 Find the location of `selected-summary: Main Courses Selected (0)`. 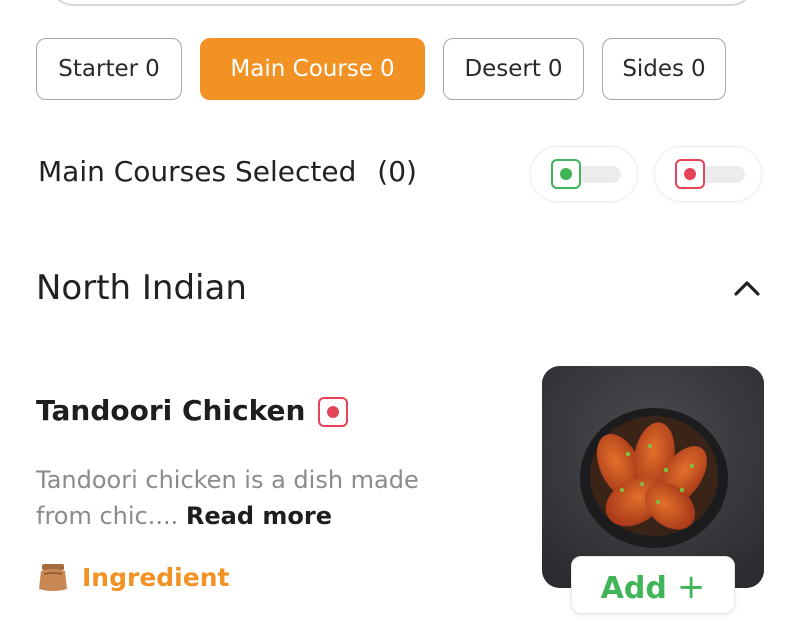

selected-summary: Main Courses Selected (0) is located at coordinates (227, 171).